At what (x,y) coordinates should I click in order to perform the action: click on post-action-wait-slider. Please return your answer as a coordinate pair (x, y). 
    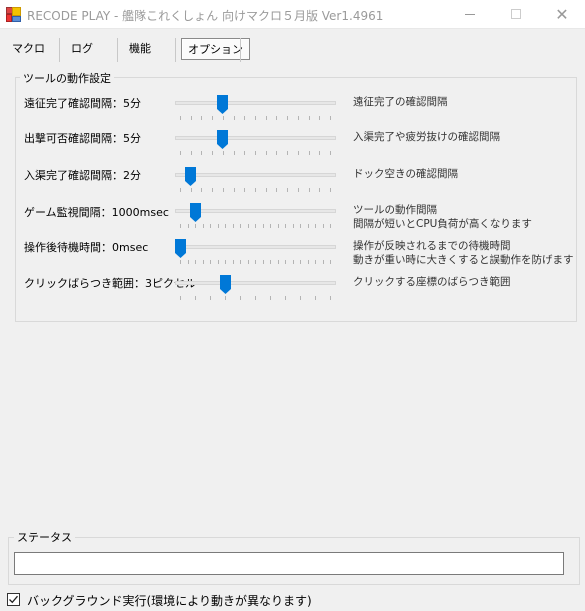
    Looking at the image, I should click on (255, 254).